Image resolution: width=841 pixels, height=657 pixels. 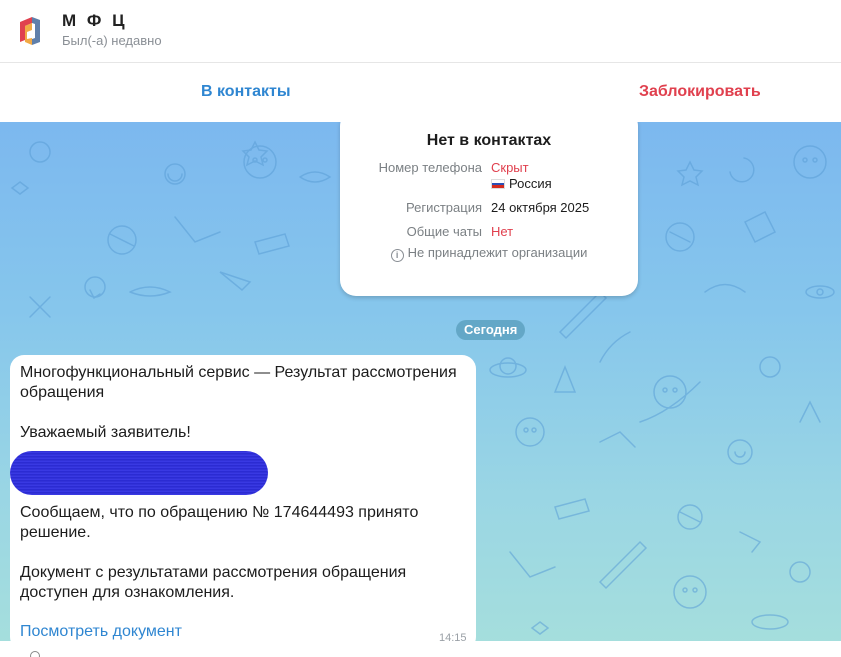 What do you see at coordinates (105, 432) in the screenshot?
I see `message-greeting: Уважаемый заявитель!` at bounding box center [105, 432].